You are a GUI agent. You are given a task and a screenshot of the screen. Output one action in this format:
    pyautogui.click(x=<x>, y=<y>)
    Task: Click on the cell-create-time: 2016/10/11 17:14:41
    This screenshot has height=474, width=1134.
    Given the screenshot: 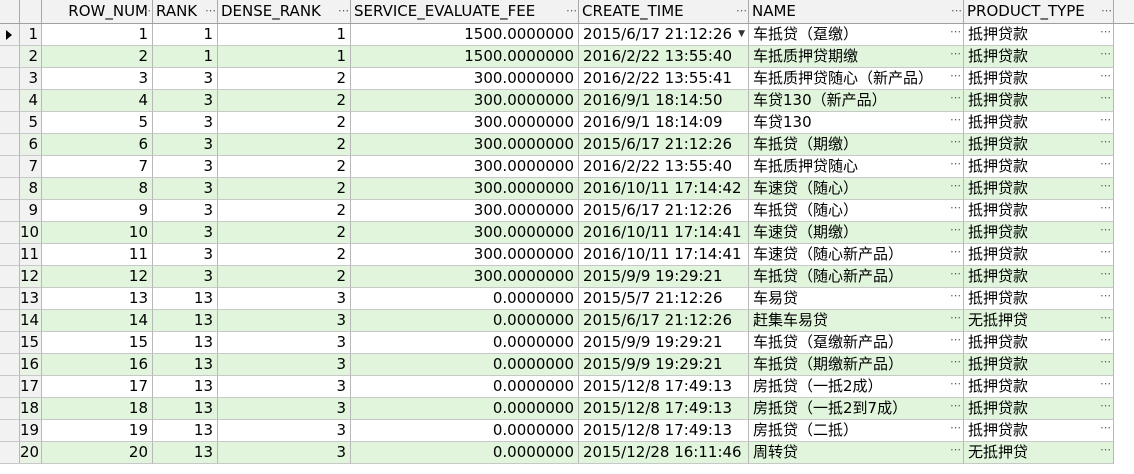 What is the action you would take?
    pyautogui.click(x=664, y=255)
    